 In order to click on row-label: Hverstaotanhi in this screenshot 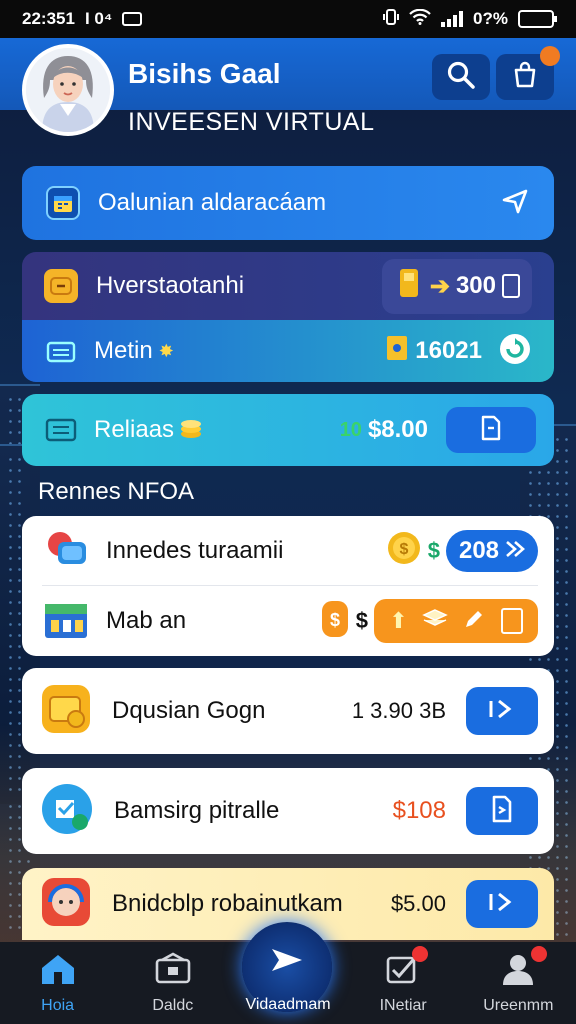, I will do `click(170, 285)`.